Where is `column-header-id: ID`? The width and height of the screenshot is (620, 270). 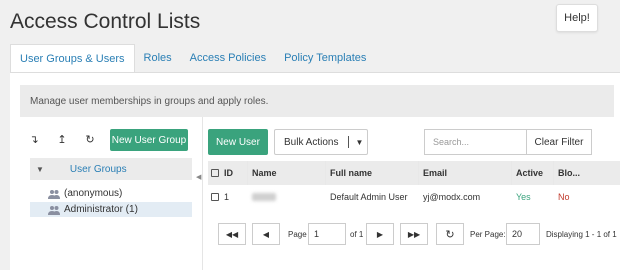
column-header-id: ID is located at coordinates (234, 173).